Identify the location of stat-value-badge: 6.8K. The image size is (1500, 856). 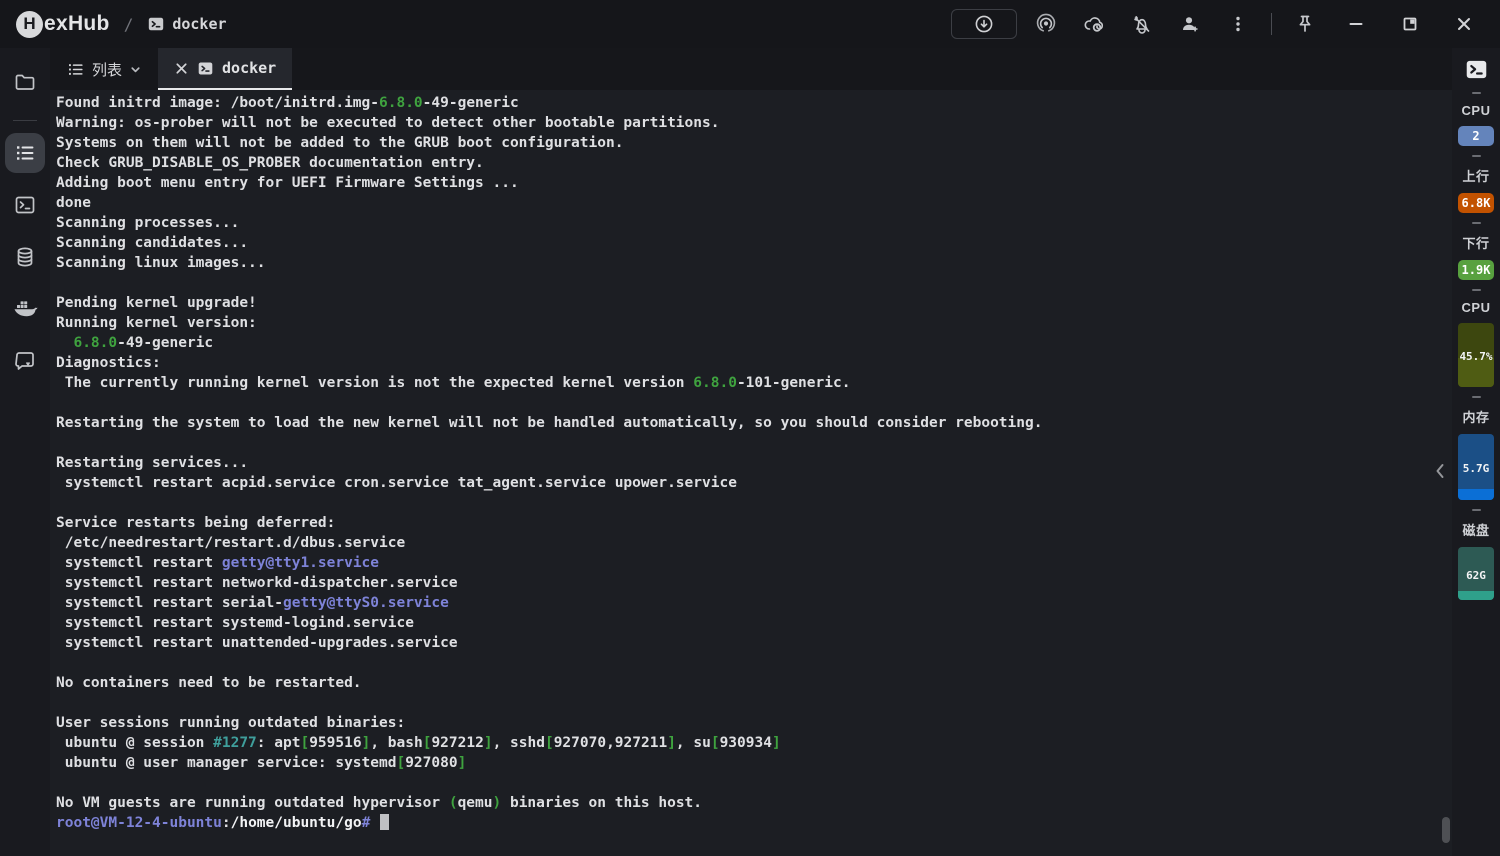
(1476, 203).